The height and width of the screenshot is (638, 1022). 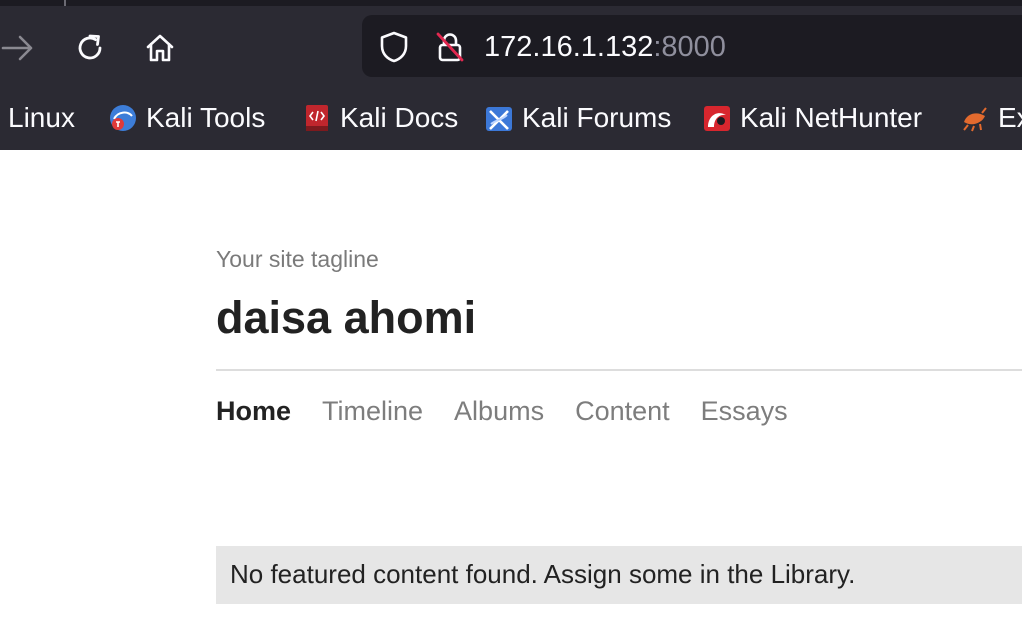 I want to click on bookmark-kali-nethunter: Kali NetHunter, so click(x=812, y=118).